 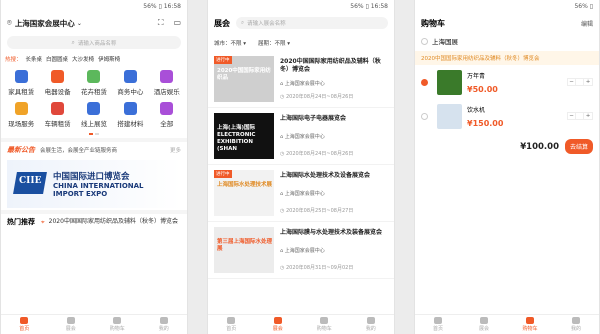 I want to click on expo-venue: ⌂ 上海国家会展中心, so click(x=302, y=251).